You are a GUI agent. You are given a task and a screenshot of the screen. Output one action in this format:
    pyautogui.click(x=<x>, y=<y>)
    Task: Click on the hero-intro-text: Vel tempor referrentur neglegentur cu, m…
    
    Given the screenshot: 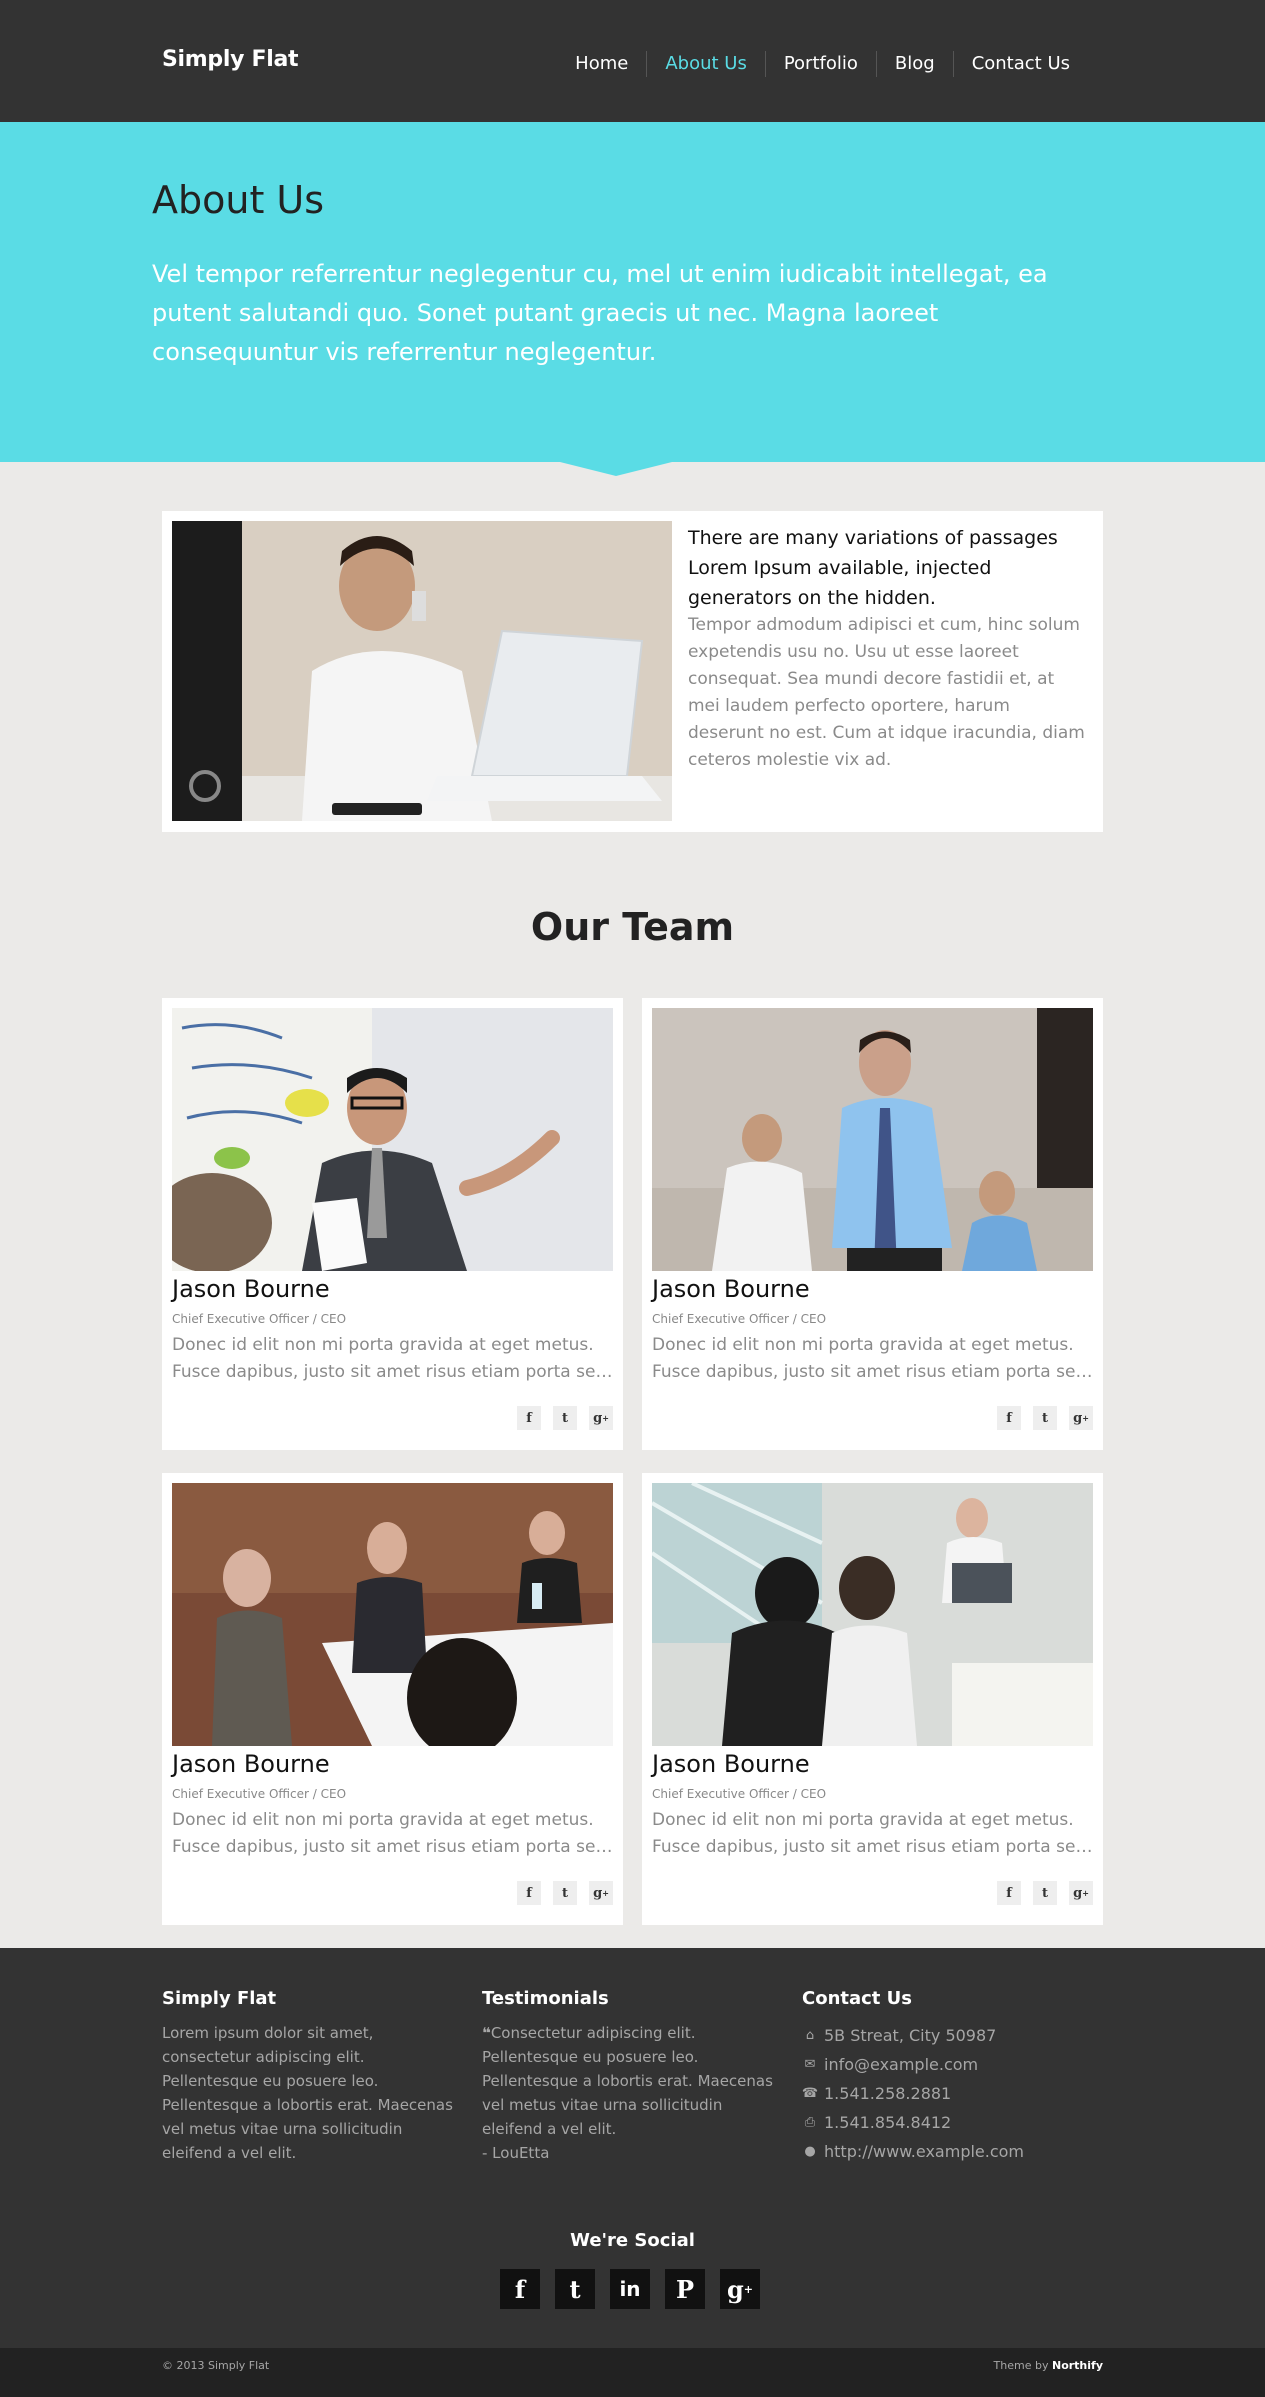 What is the action you would take?
    pyautogui.click(x=600, y=313)
    